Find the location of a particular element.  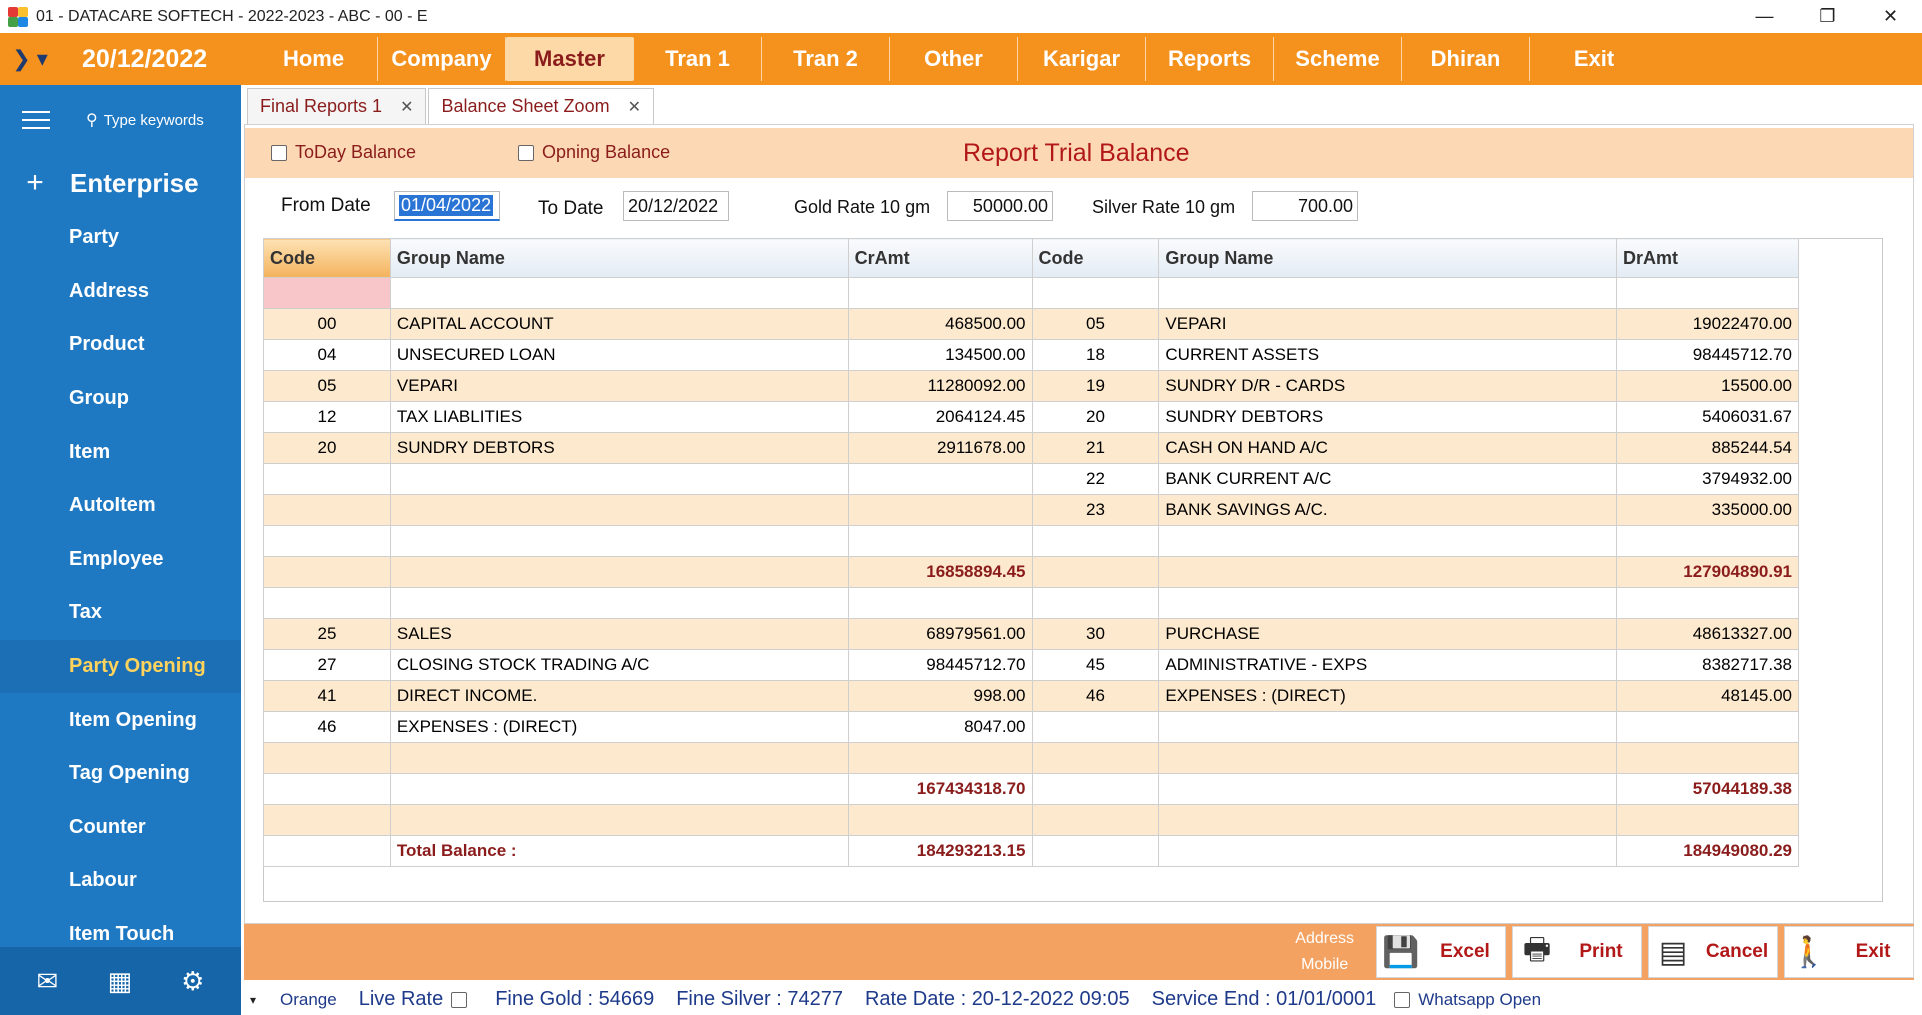

cell-dramt: 48145.00 is located at coordinates (1707, 696).